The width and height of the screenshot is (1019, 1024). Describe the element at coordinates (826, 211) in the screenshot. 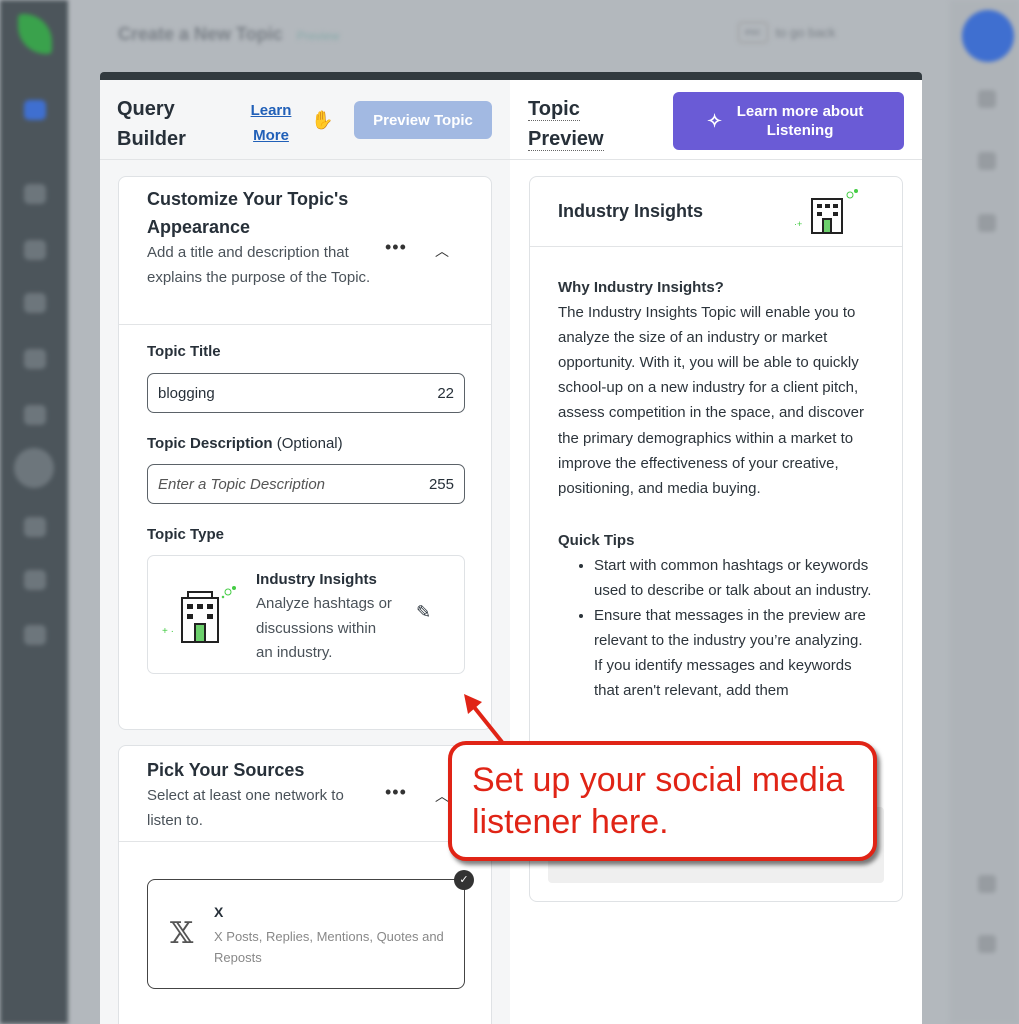

I see `building-icon: ·+` at that location.